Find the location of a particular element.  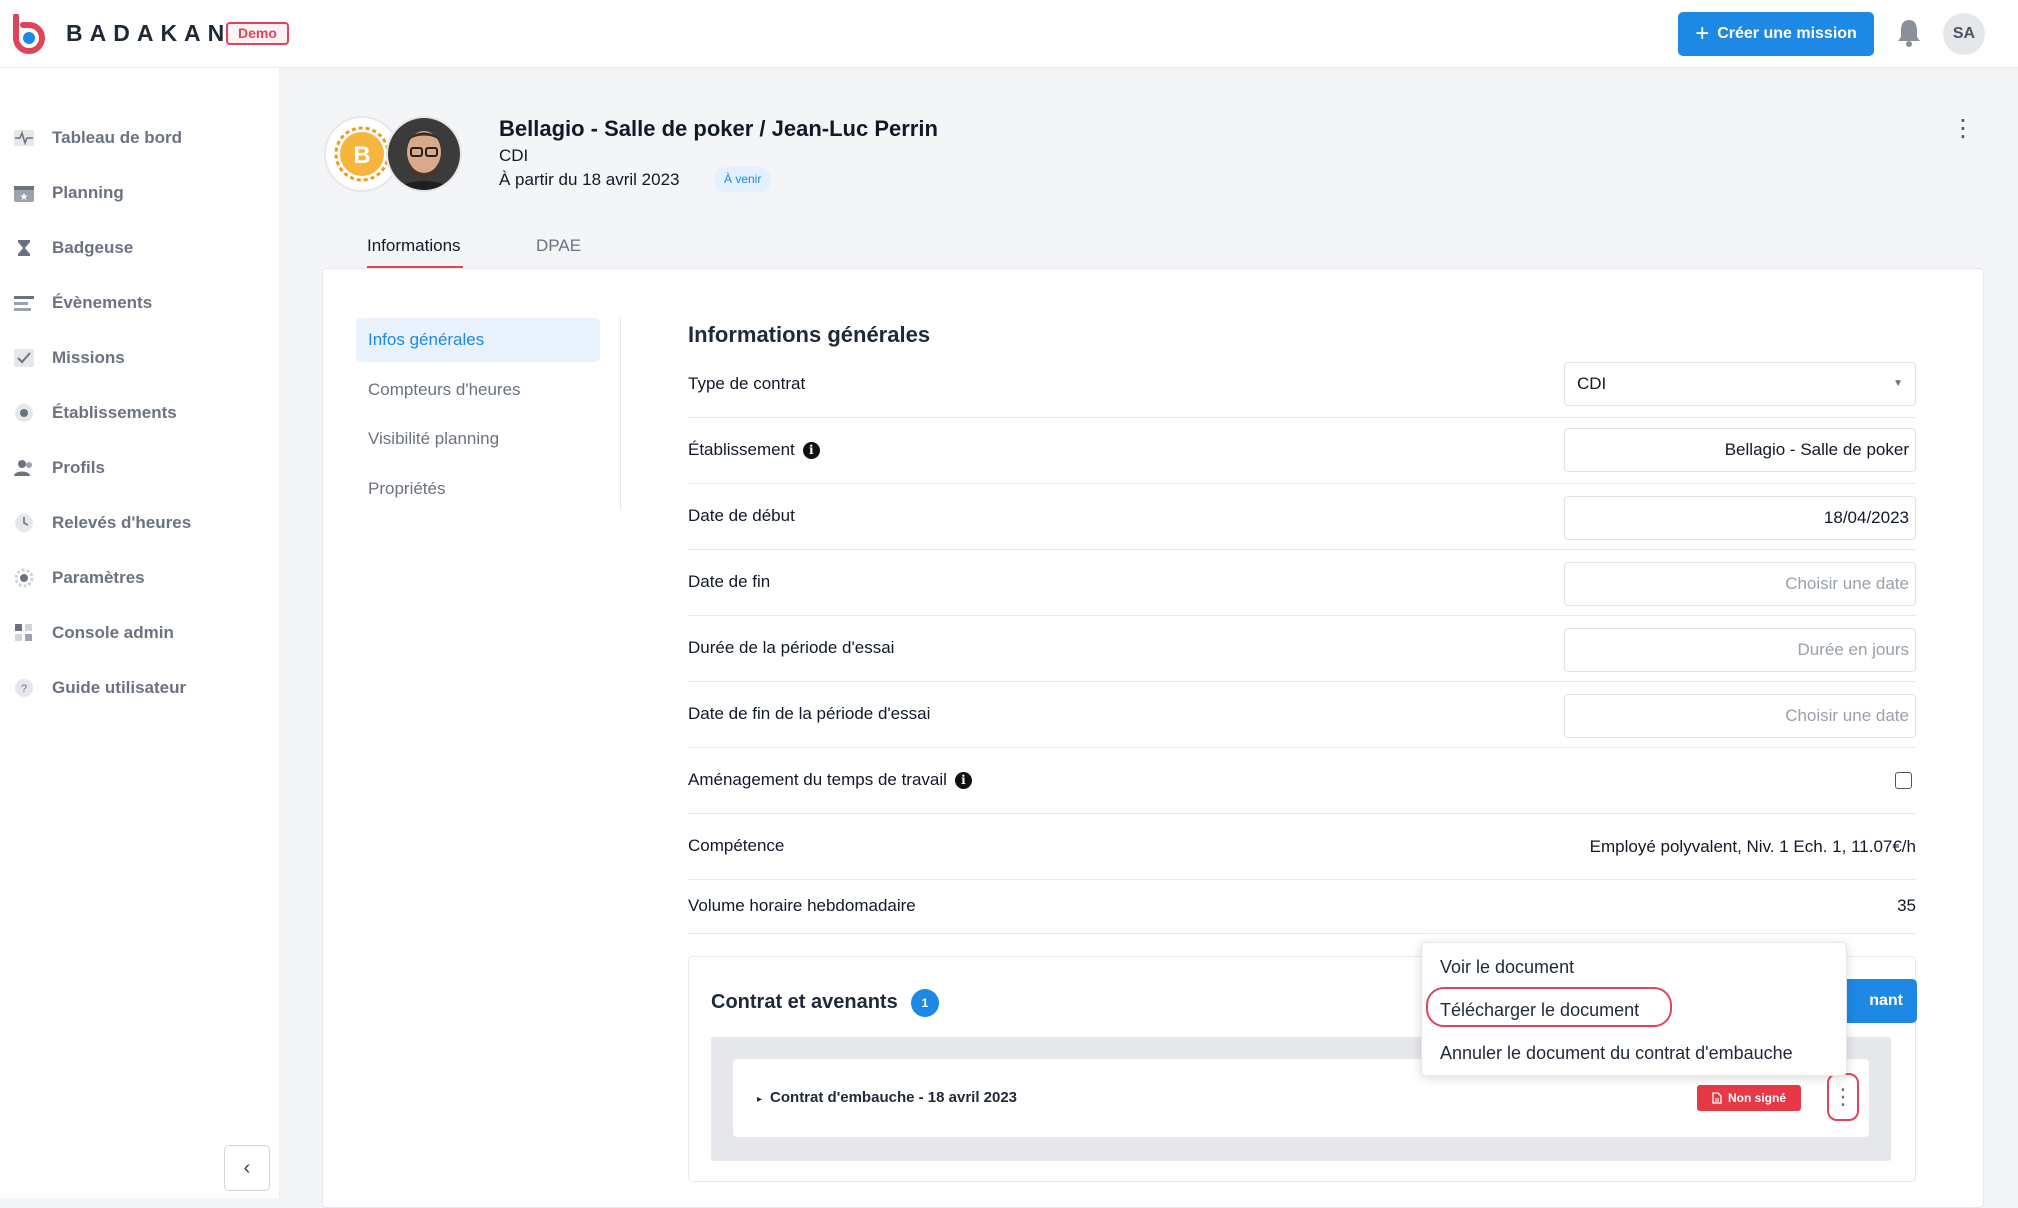

tab-dpae: DPAE is located at coordinates (558, 246).